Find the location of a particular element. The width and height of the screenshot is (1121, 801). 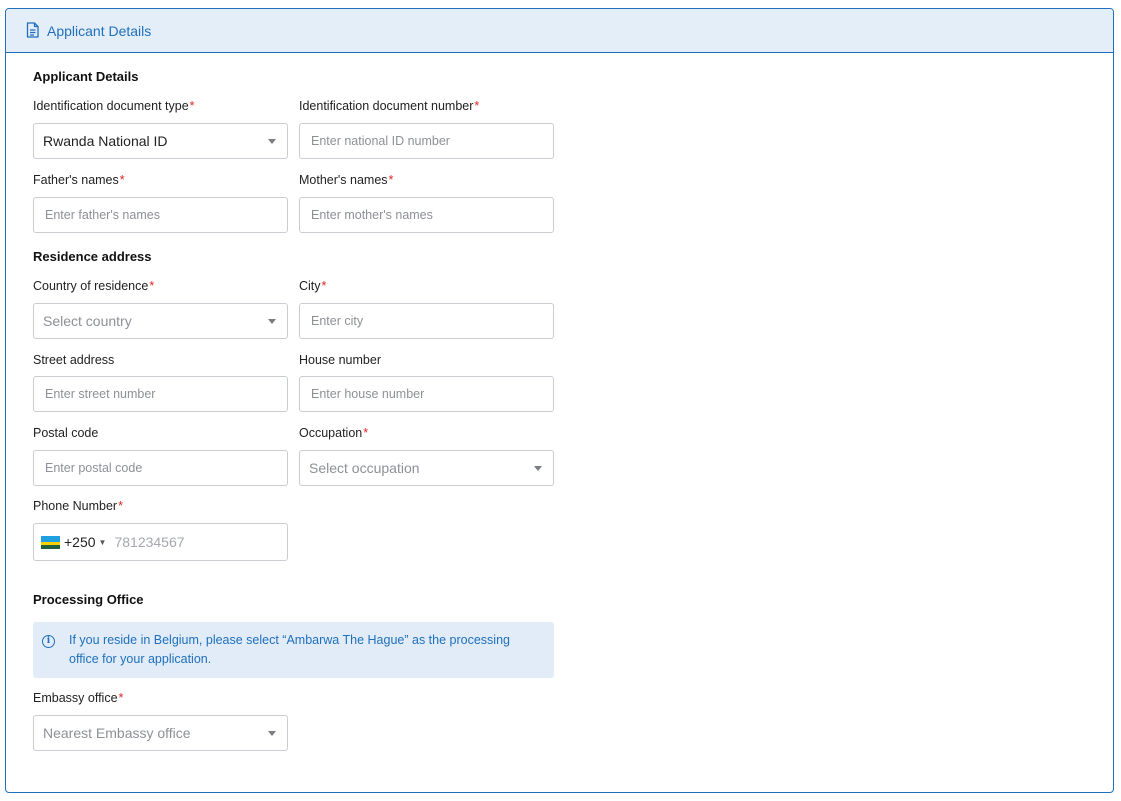

street-address-label: Street address is located at coordinates (74, 360).